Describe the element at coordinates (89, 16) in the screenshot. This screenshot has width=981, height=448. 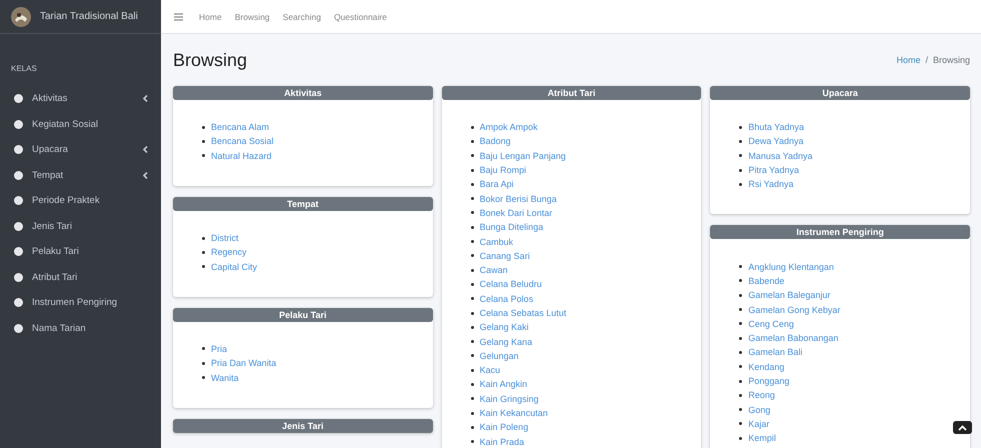
I see `brand-name: Tarian Tradisional Bali` at that location.